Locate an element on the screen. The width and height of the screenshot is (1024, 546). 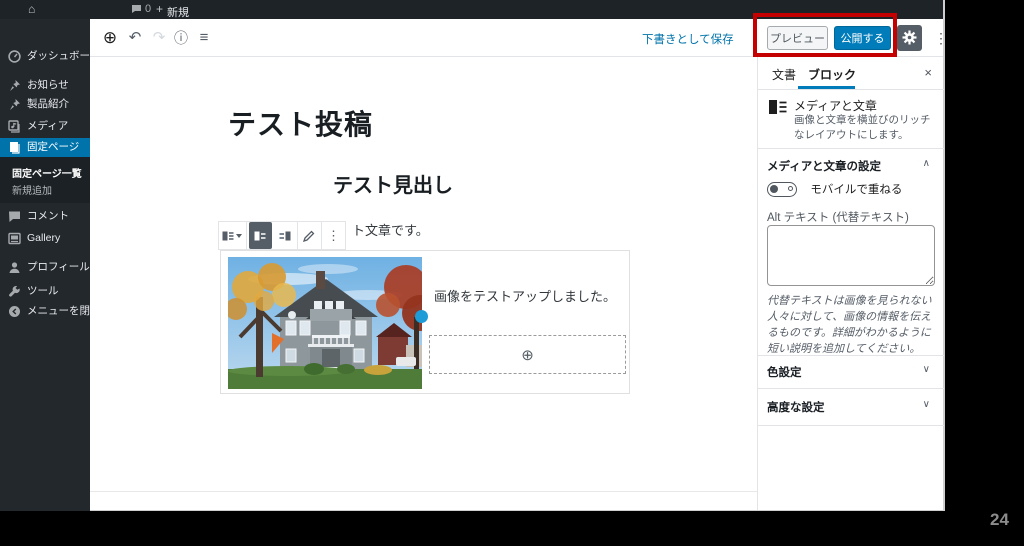
alt-text-label: Alt テキスト (代替テキスト) is located at coordinates (838, 218).